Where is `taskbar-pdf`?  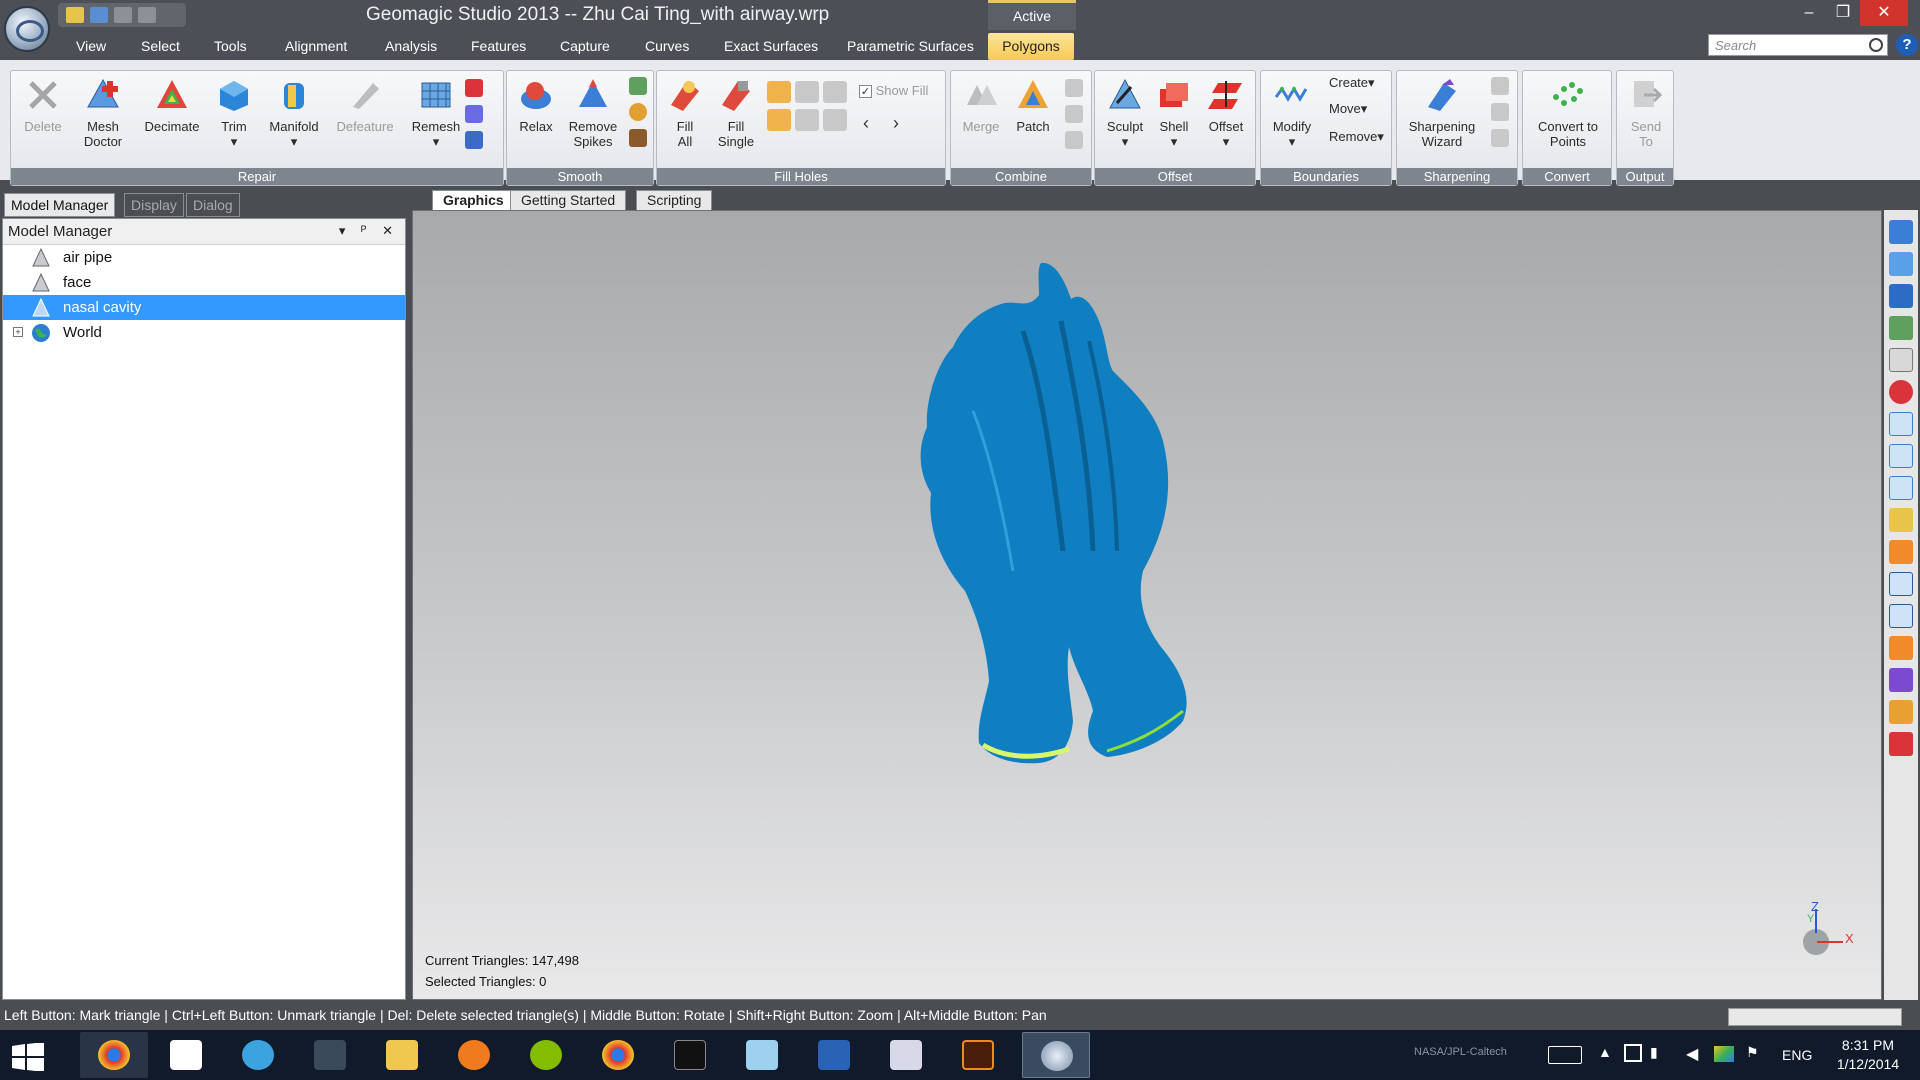 taskbar-pdf is located at coordinates (906, 1055).